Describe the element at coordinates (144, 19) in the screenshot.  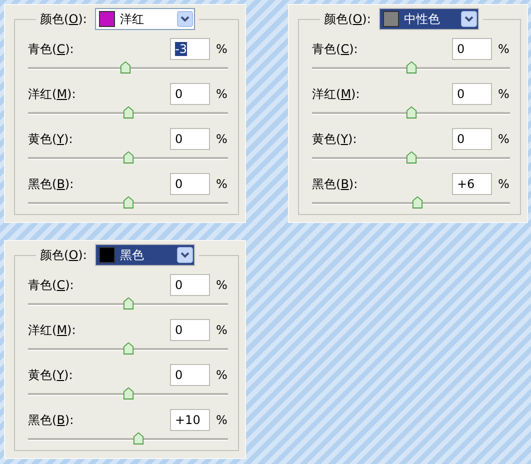
I see `color-dropdown: 洋红` at that location.